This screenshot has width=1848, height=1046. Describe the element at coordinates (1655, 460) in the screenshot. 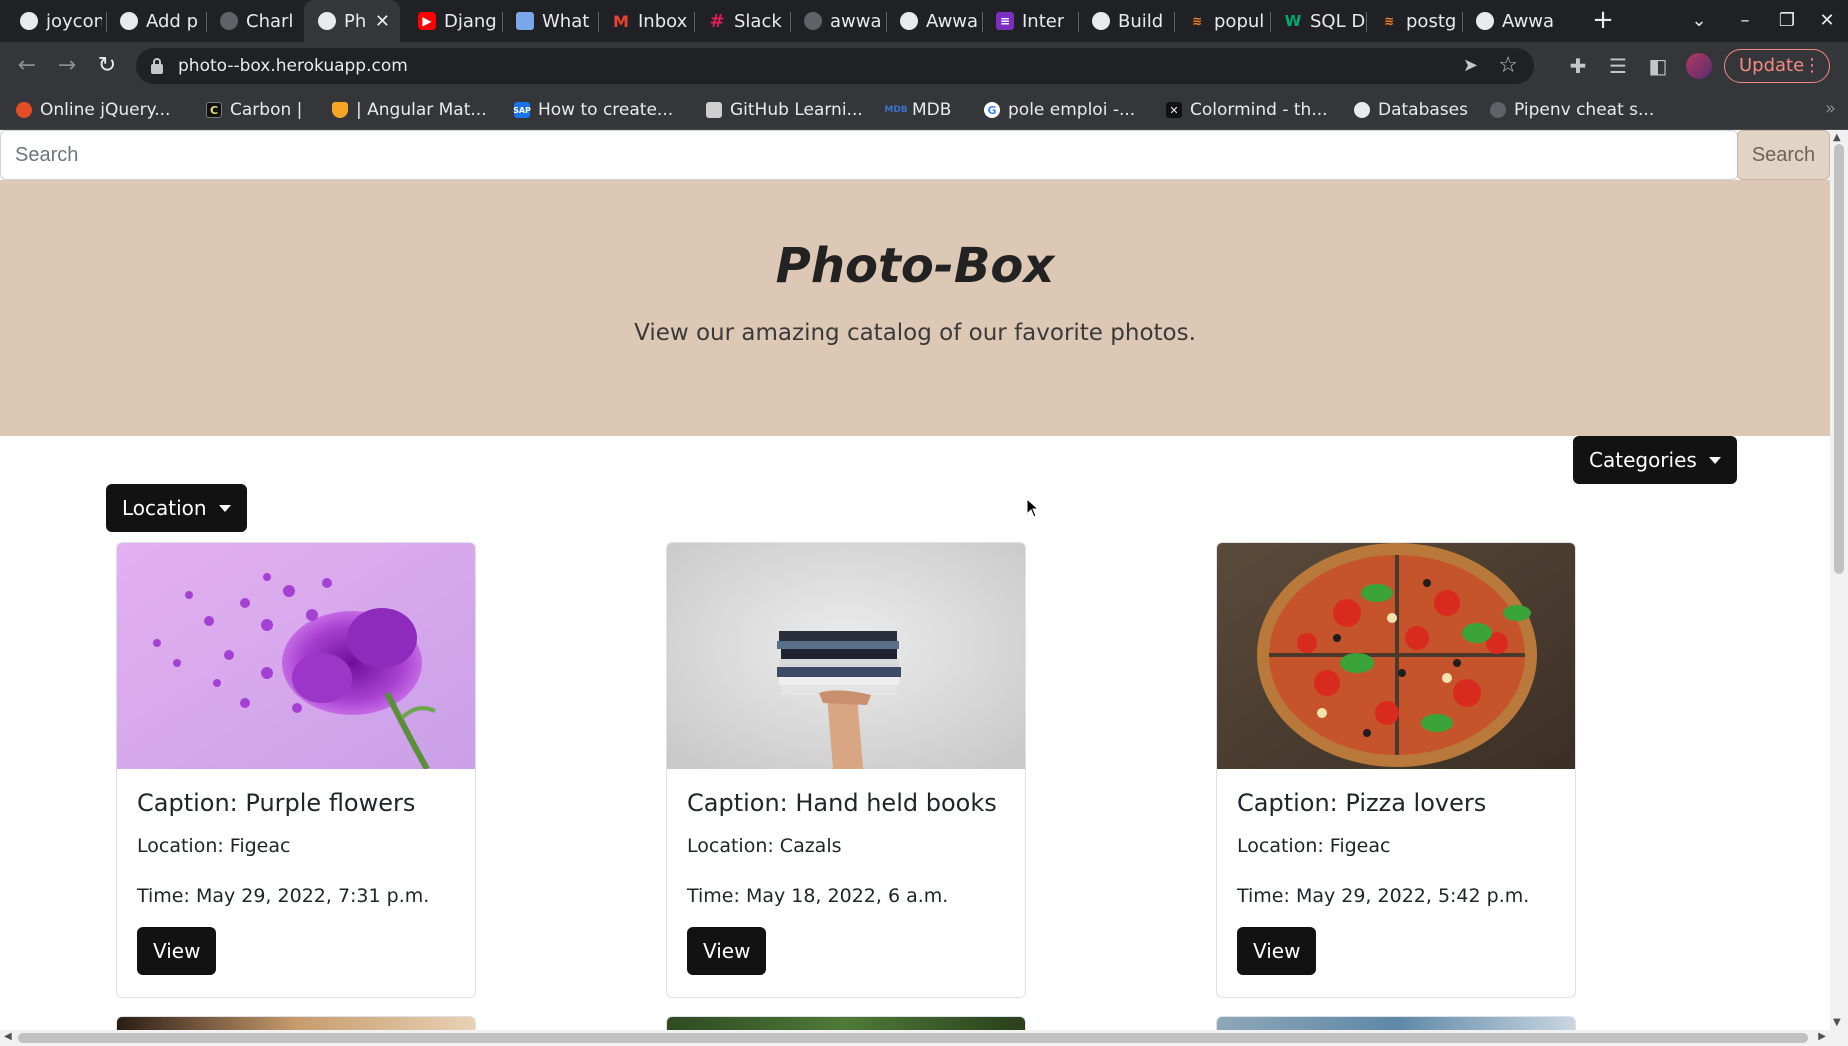

I see `categories-dropdown-button: Categories` at that location.